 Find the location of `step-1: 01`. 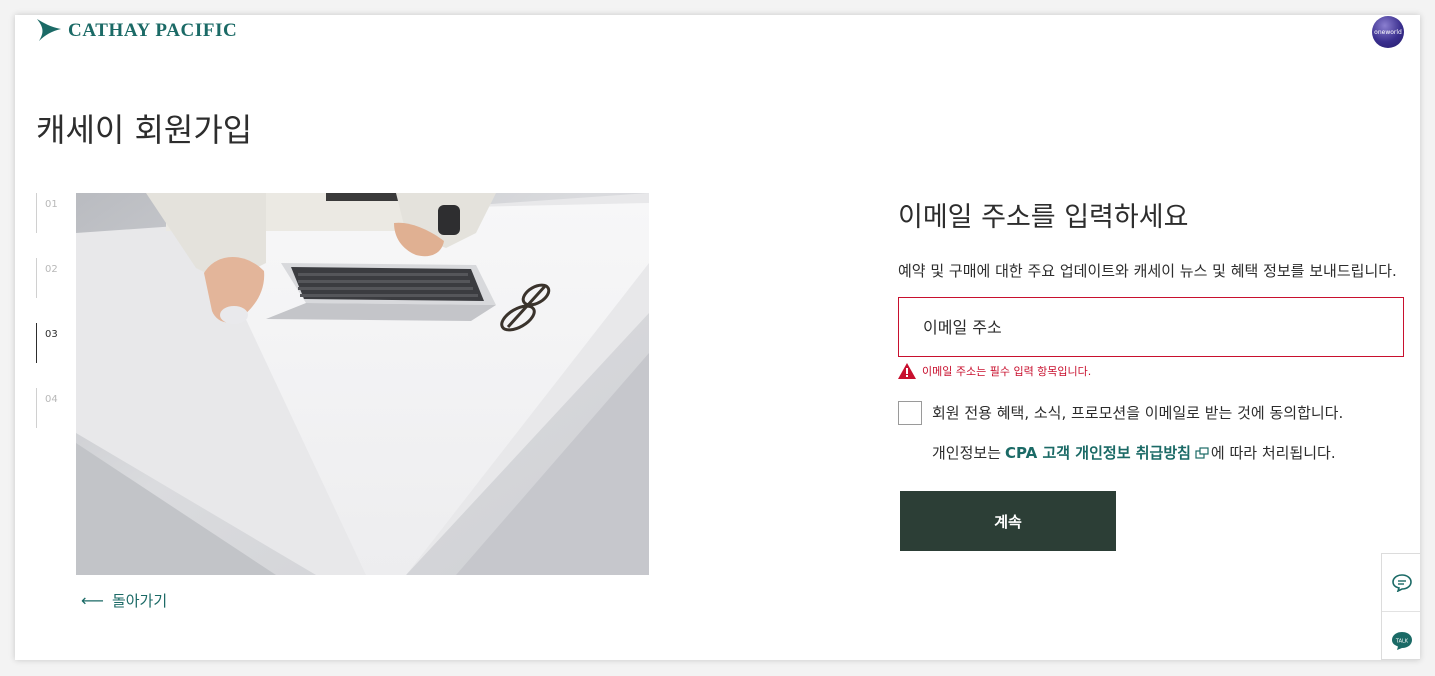

step-1: 01 is located at coordinates (48, 213).